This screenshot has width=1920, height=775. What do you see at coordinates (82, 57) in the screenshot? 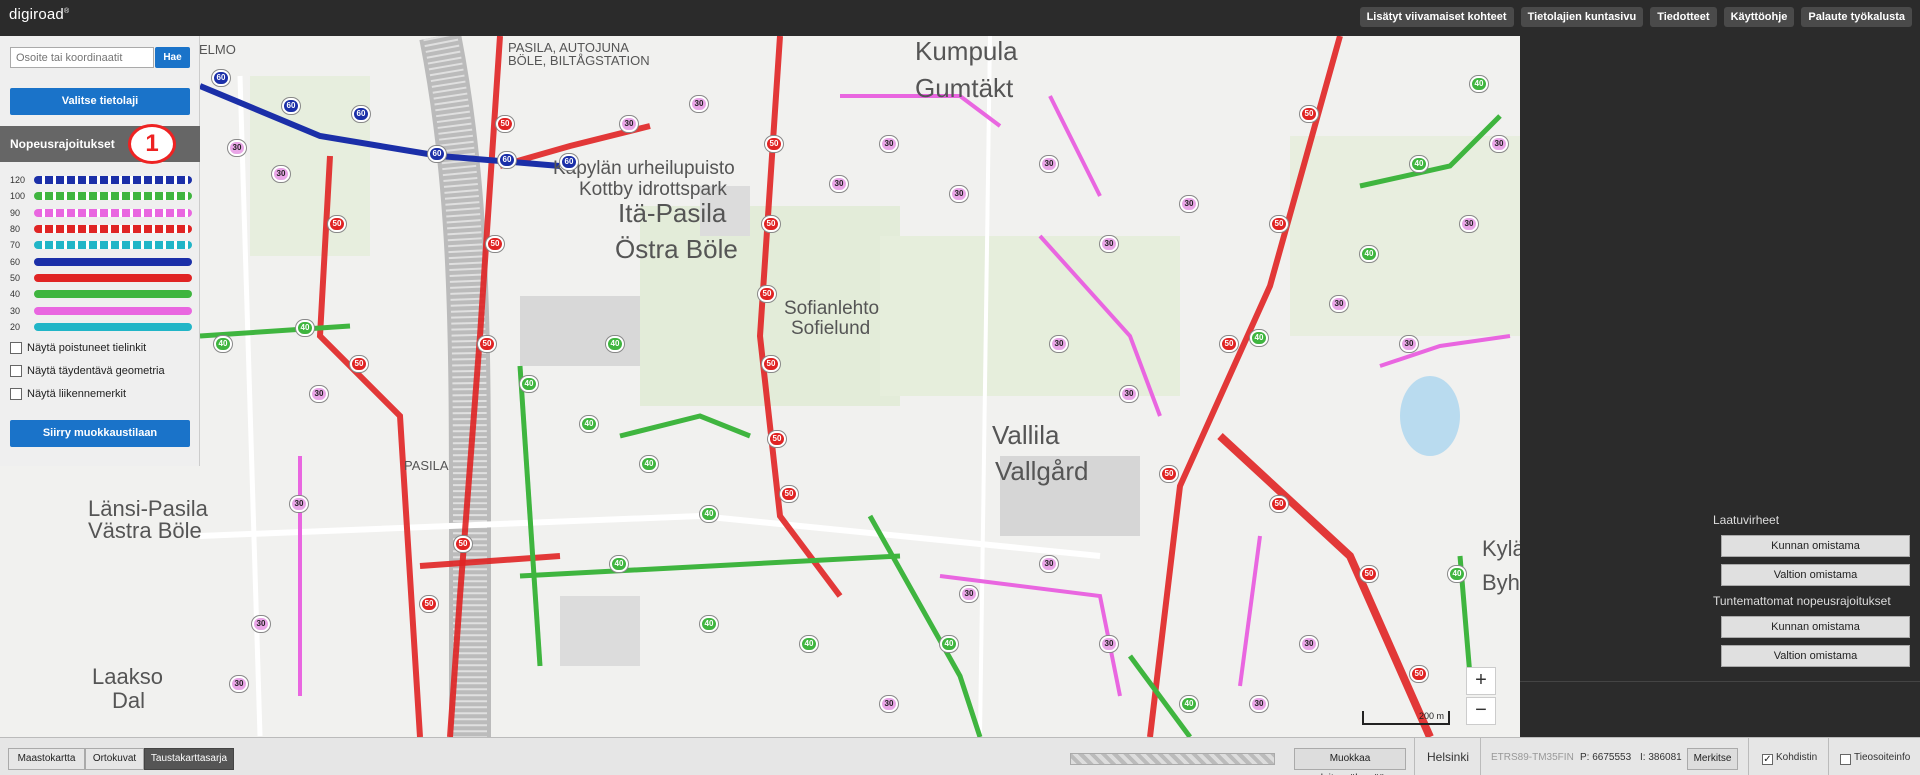
I see `address-search-input` at bounding box center [82, 57].